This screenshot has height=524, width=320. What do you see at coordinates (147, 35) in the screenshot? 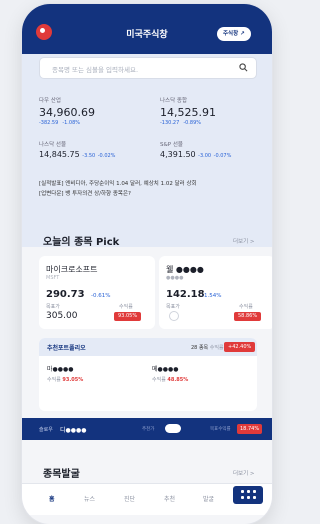
I see `app-title: 미국주식창` at bounding box center [147, 35].